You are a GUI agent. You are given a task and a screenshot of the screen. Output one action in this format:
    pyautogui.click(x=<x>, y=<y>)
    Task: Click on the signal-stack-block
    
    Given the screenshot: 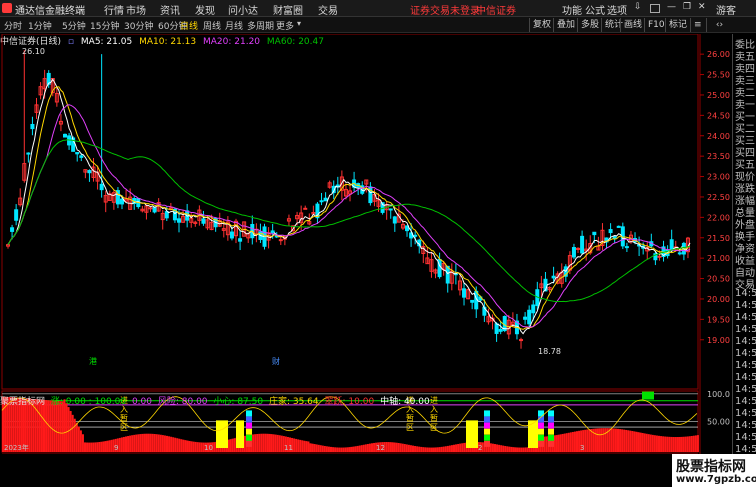 What is the action you would take?
    pyautogui.click(x=249, y=431)
    